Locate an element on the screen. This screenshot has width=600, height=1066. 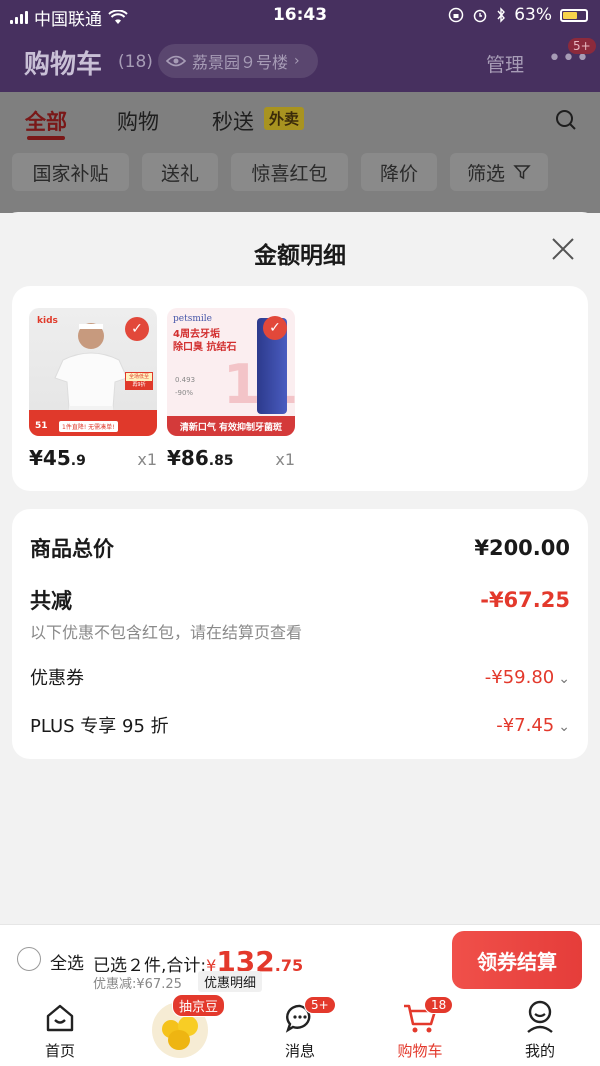
coupon-value: -¥59.80 is located at coordinates (519, 677).